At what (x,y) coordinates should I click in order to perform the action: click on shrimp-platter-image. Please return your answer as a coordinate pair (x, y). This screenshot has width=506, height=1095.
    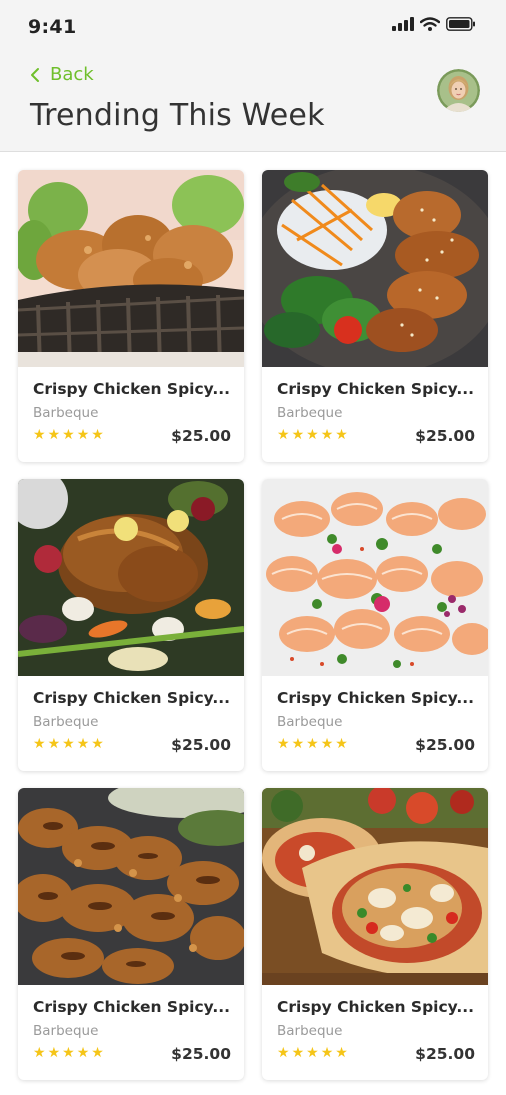
    Looking at the image, I should click on (375, 577).